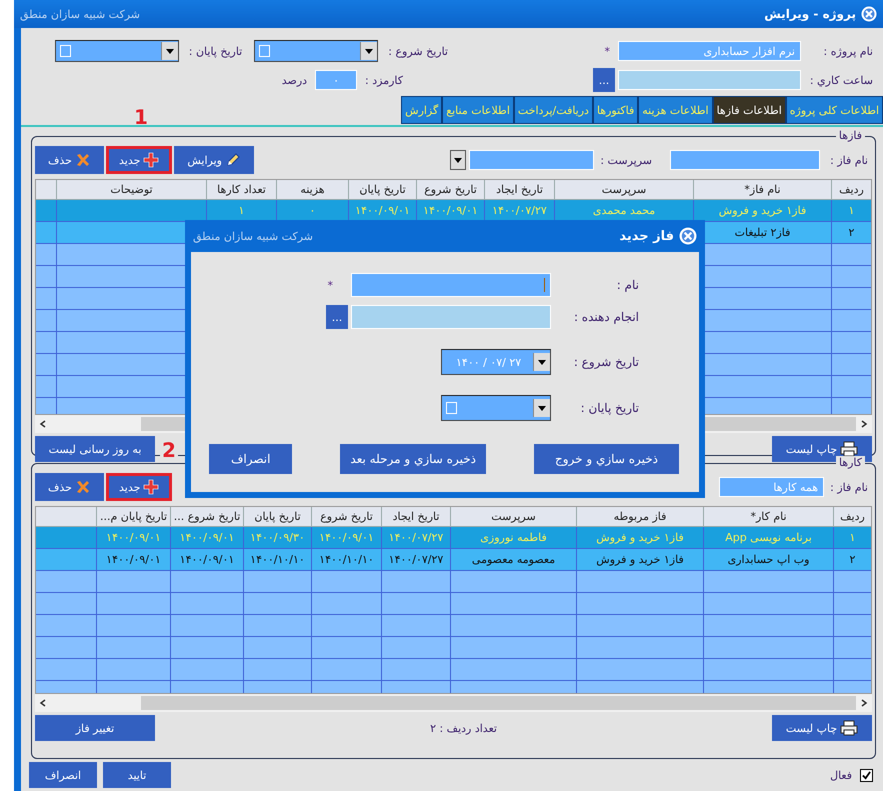 The width and height of the screenshot is (883, 791). I want to click on group-title: کارها, so click(850, 462).